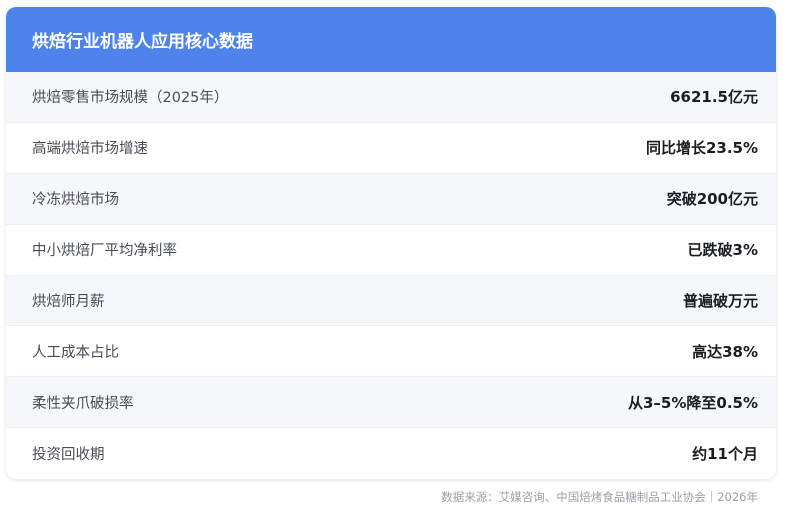 The image size is (800, 524). Describe the element at coordinates (391, 148) in the screenshot. I see `table-row: 高端烘焙市场增速 同比增长23.5%` at that location.